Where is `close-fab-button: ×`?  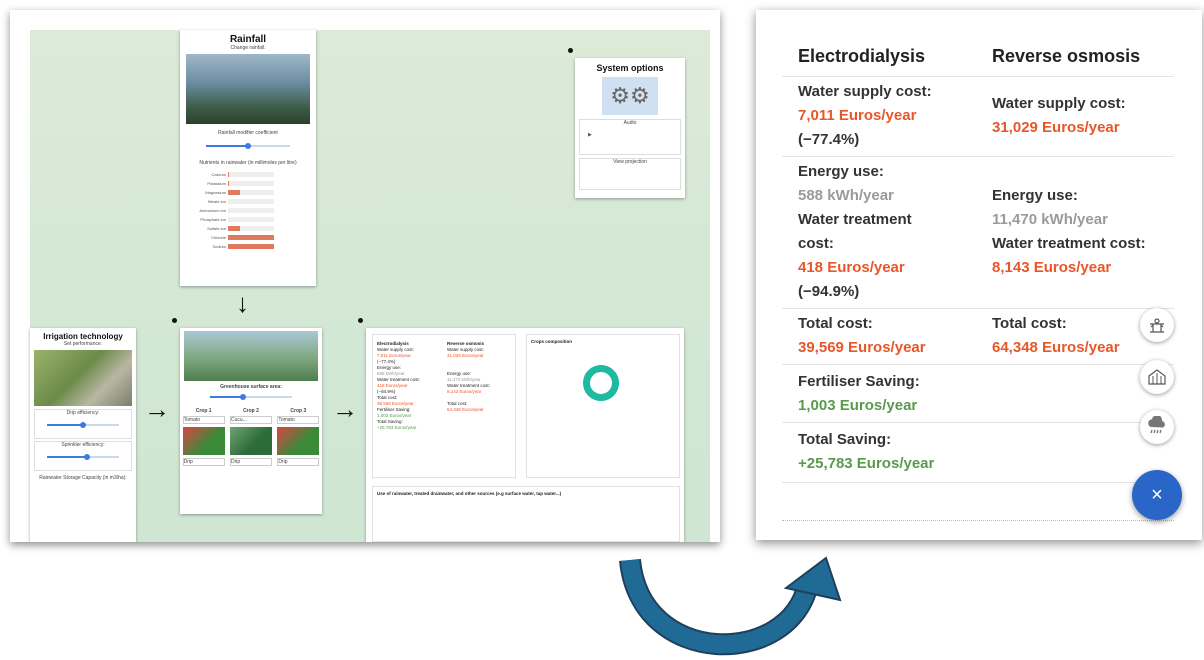
close-fab-button: × is located at coordinates (1157, 495).